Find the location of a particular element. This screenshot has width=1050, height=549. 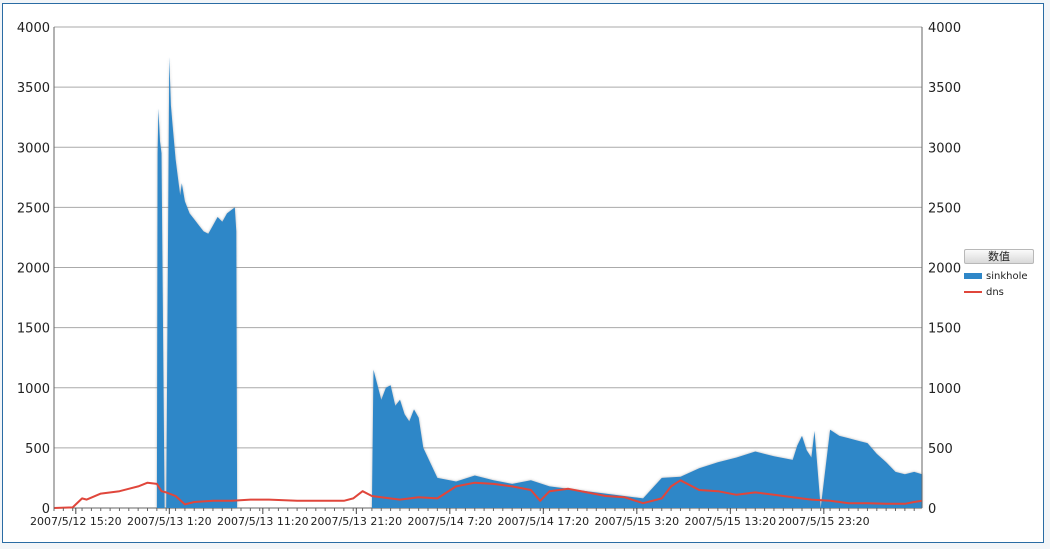

legend-title-button: 数值 is located at coordinates (999, 256).